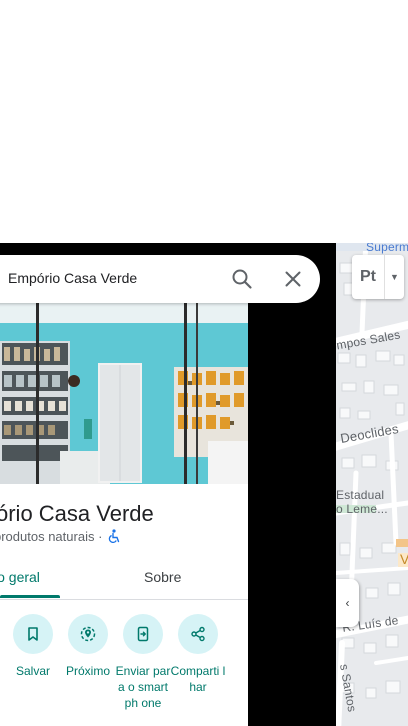 Image resolution: width=408 pixels, height=726 pixels. What do you see at coordinates (88, 634) in the screenshot?
I see `nearby-icon` at bounding box center [88, 634].